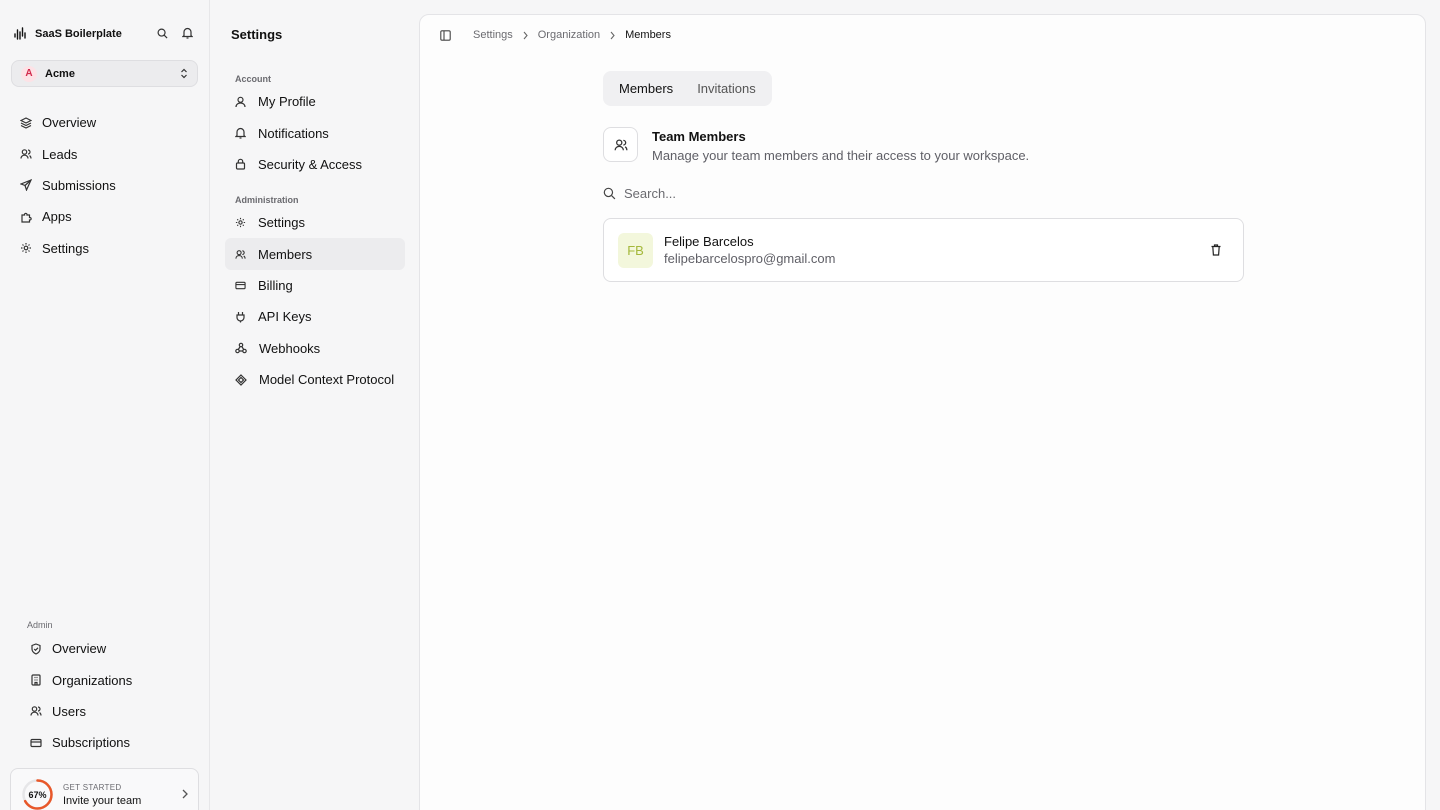  I want to click on layers-icon, so click(26, 123).